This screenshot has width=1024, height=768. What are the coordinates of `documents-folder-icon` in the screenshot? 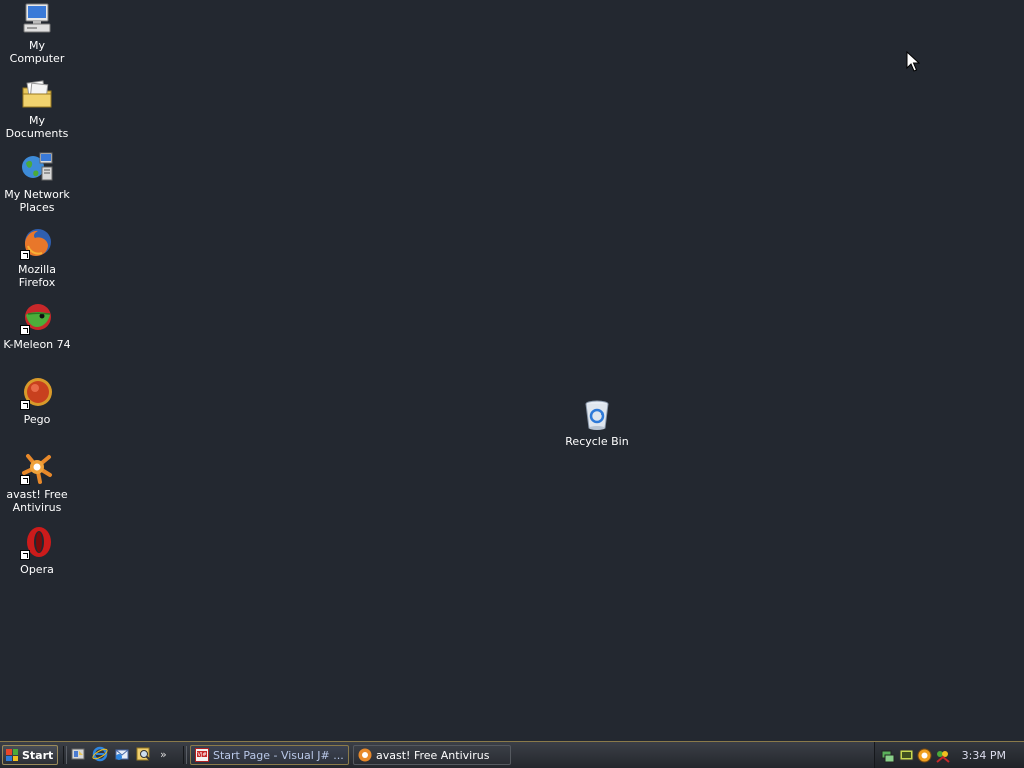 It's located at (37, 94).